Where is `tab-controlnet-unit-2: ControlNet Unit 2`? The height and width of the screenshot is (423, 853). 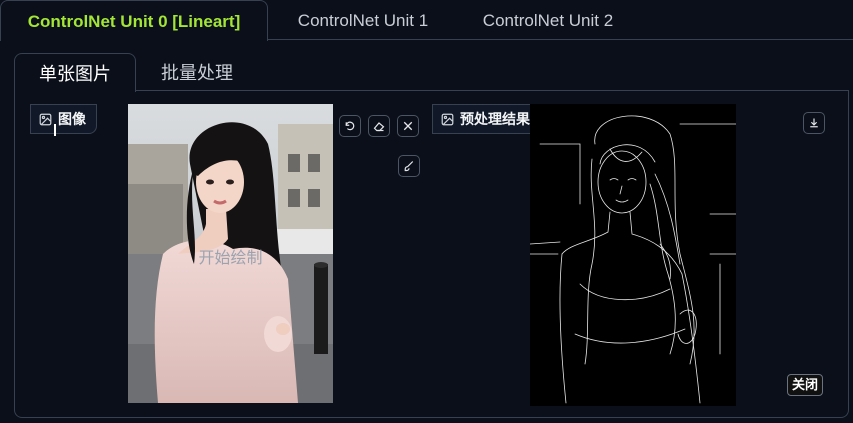
tab-controlnet-unit-2: ControlNet Unit 2 is located at coordinates (548, 20).